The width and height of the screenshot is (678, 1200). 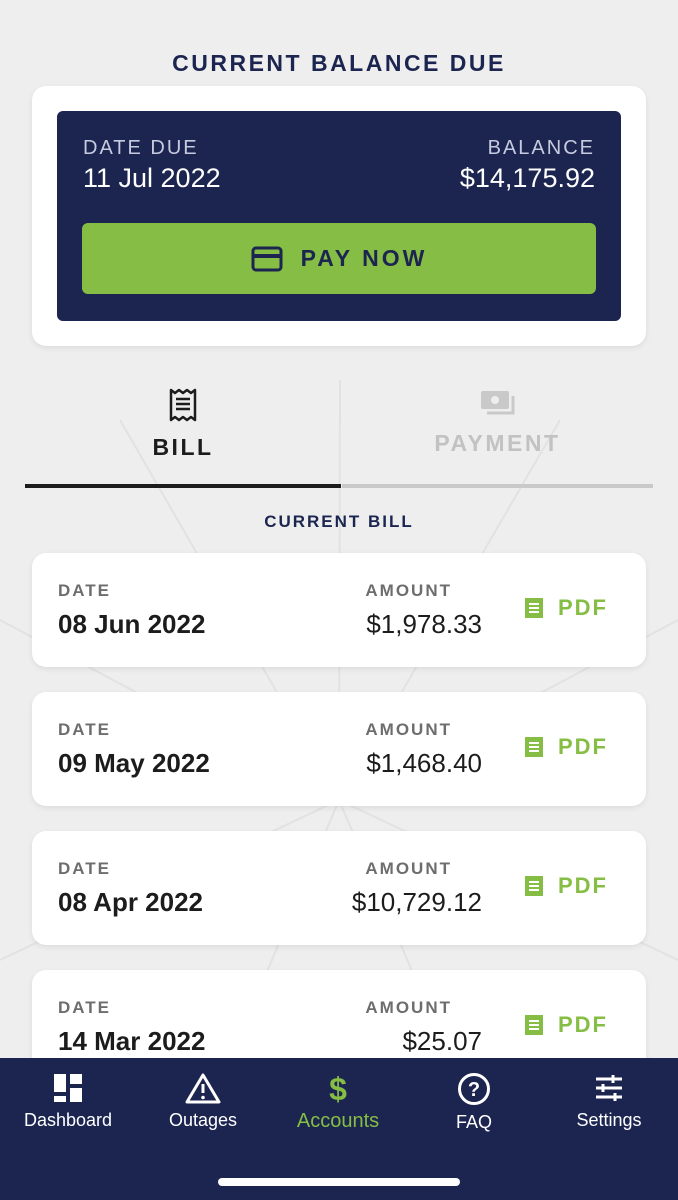 What do you see at coordinates (609, 1120) in the screenshot?
I see `nav-label: Settings` at bounding box center [609, 1120].